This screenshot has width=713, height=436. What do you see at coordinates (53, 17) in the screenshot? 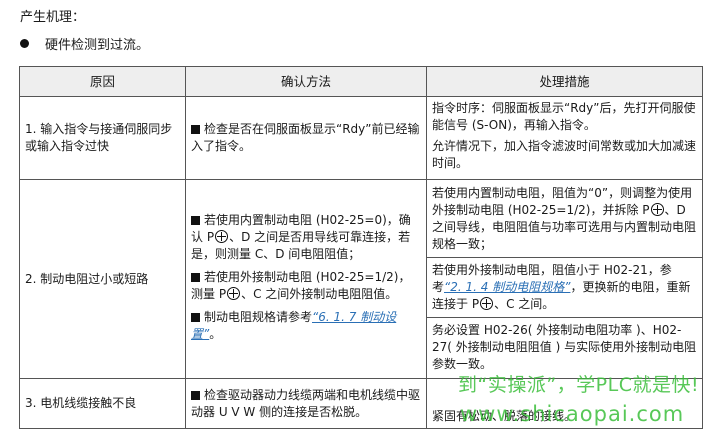
I see `section-heading: 产生机理：` at bounding box center [53, 17].